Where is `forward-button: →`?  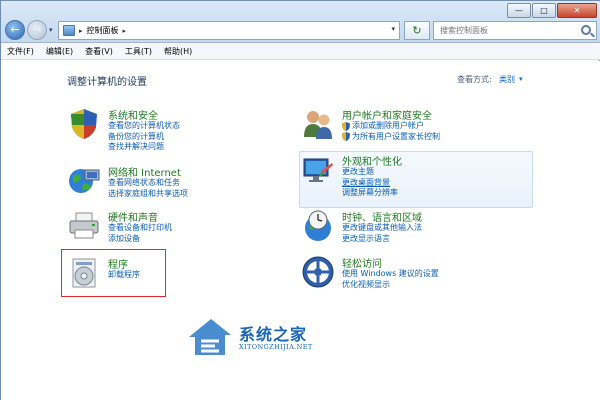
forward-button: → is located at coordinates (37, 30).